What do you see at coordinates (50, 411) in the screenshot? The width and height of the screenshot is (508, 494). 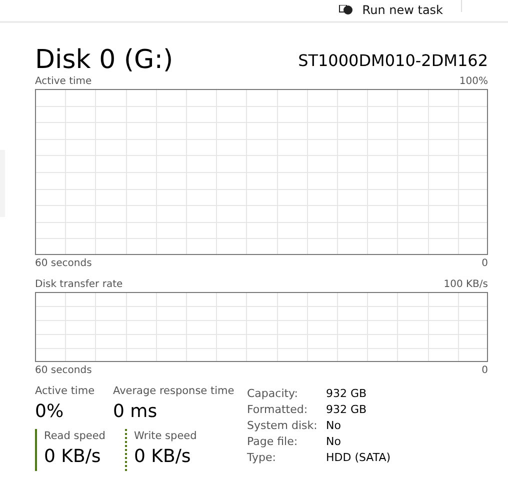 I see `stat-value: 0%` at bounding box center [50, 411].